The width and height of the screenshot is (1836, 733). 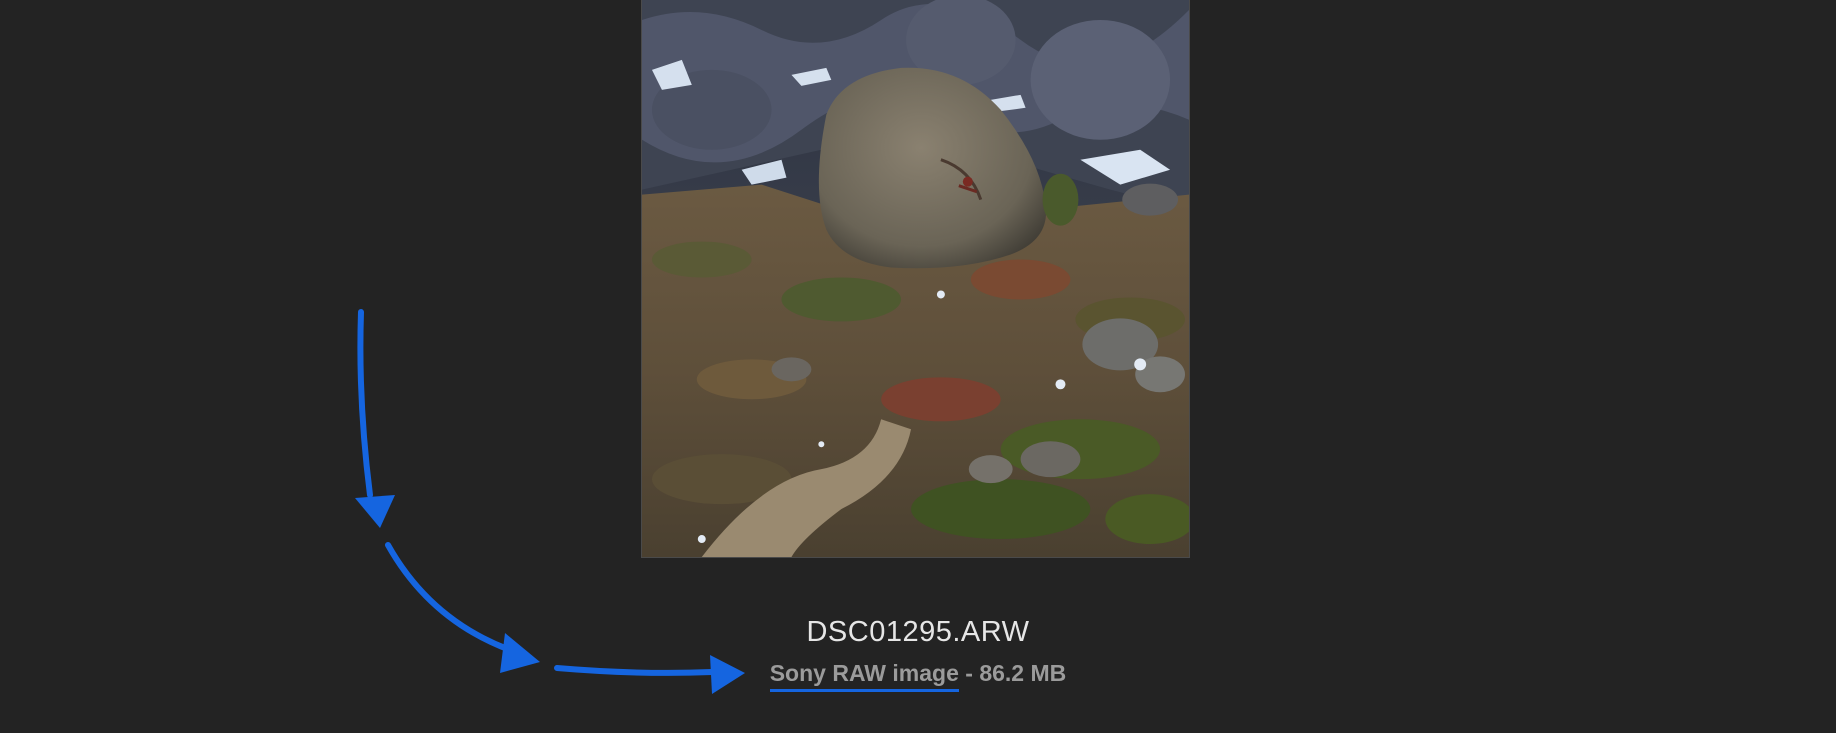 I want to click on arrow-down-head, so click(x=375, y=511).